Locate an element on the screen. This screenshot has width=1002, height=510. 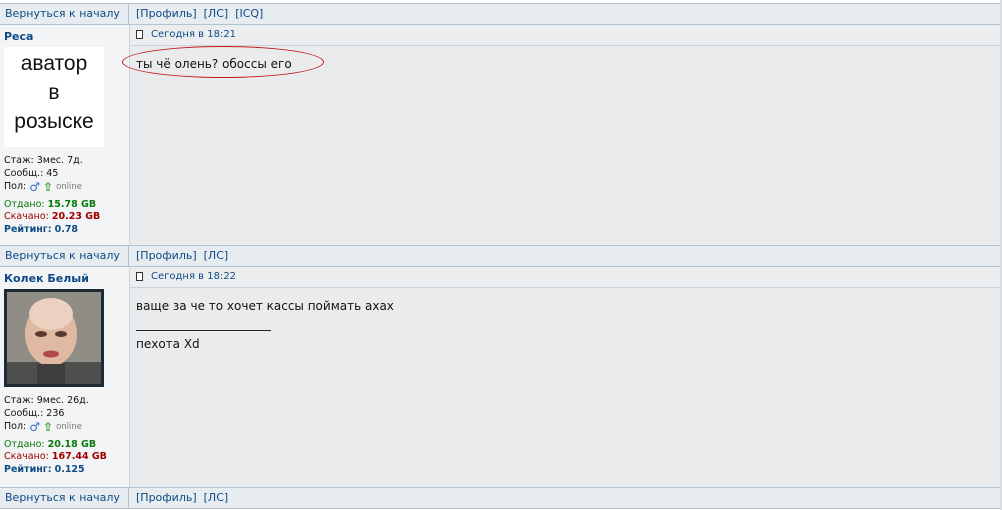
author-experience: Стаж: 9мес. 26д. is located at coordinates (46, 400).